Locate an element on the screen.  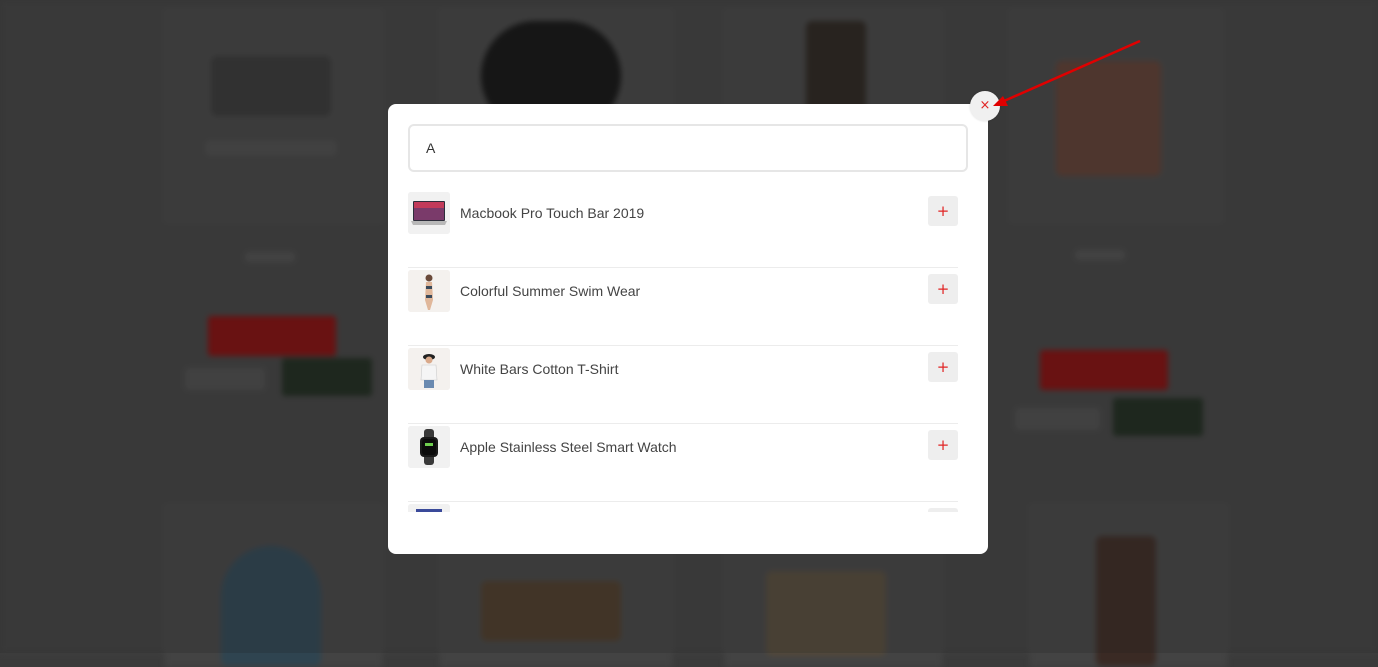
laptop-thumbnail is located at coordinates (429, 213).